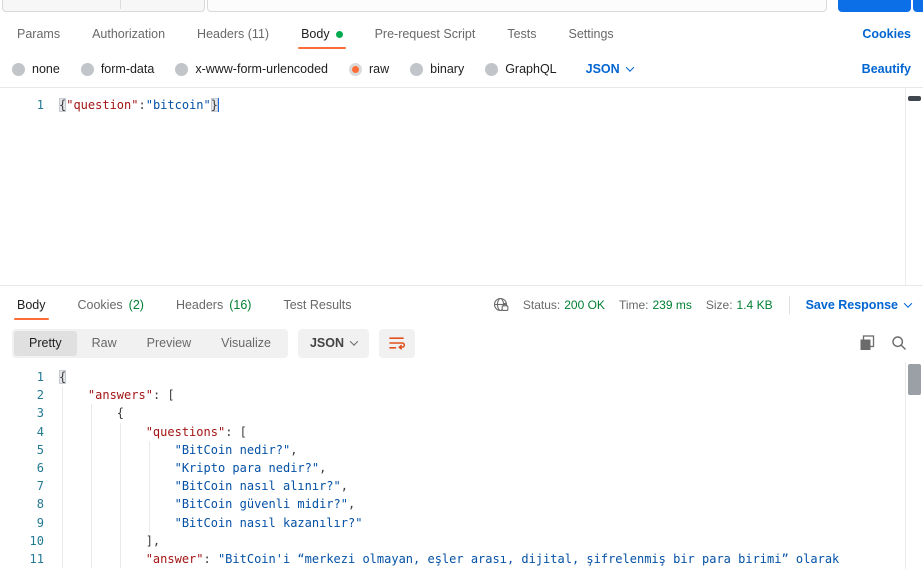 This screenshot has width=923, height=569. What do you see at coordinates (483, 377) in the screenshot?
I see `code-content: {` at bounding box center [483, 377].